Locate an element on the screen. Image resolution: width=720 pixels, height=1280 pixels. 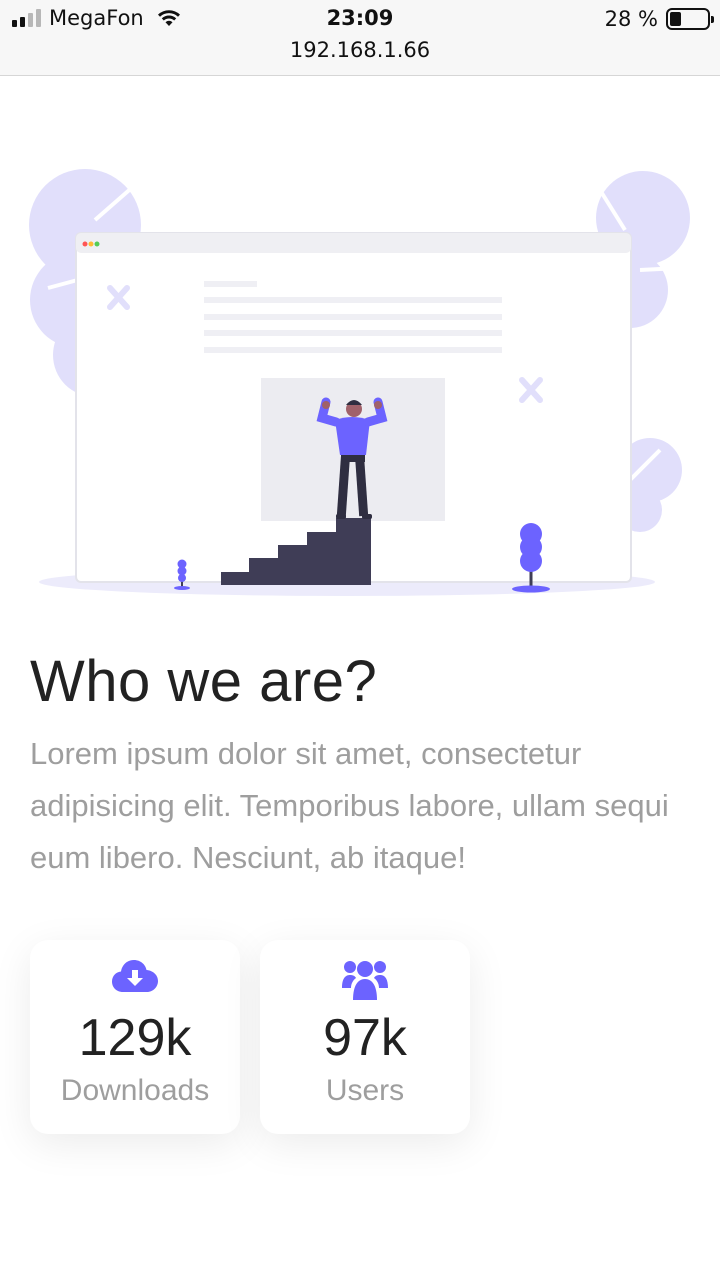
stat-card-downloads: 129k Downloads is located at coordinates (135, 1037).